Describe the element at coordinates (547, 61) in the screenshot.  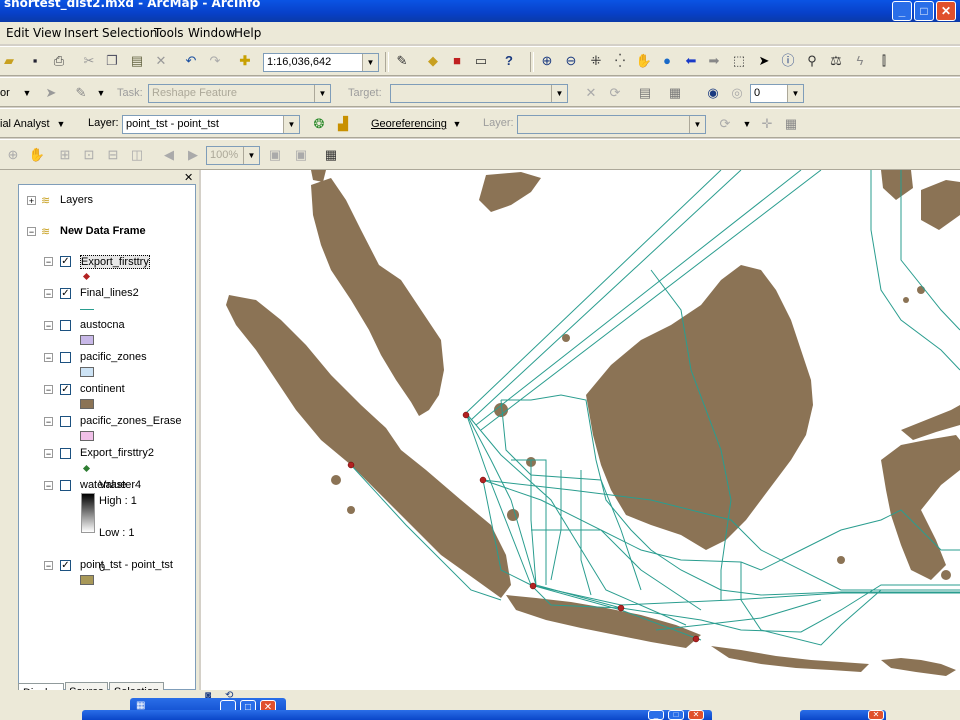
I see `zoom-in-icon: ⊕` at that location.